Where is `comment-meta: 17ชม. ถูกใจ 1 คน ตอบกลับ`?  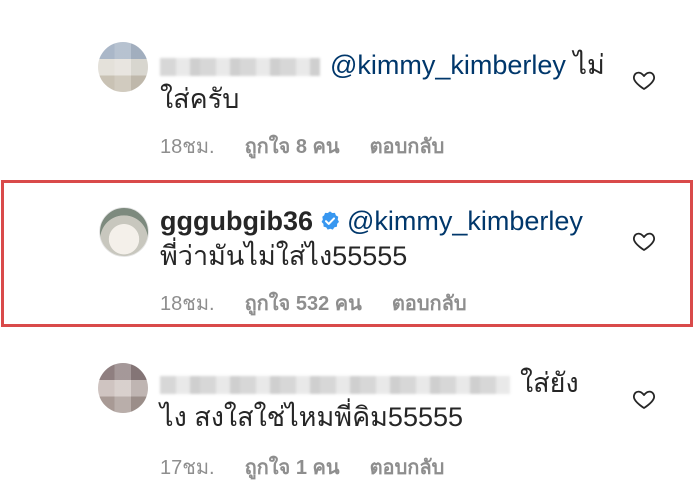
comment-meta: 17ชม. ถูกใจ 1 คน ตอบกลับ is located at coordinates (317, 467).